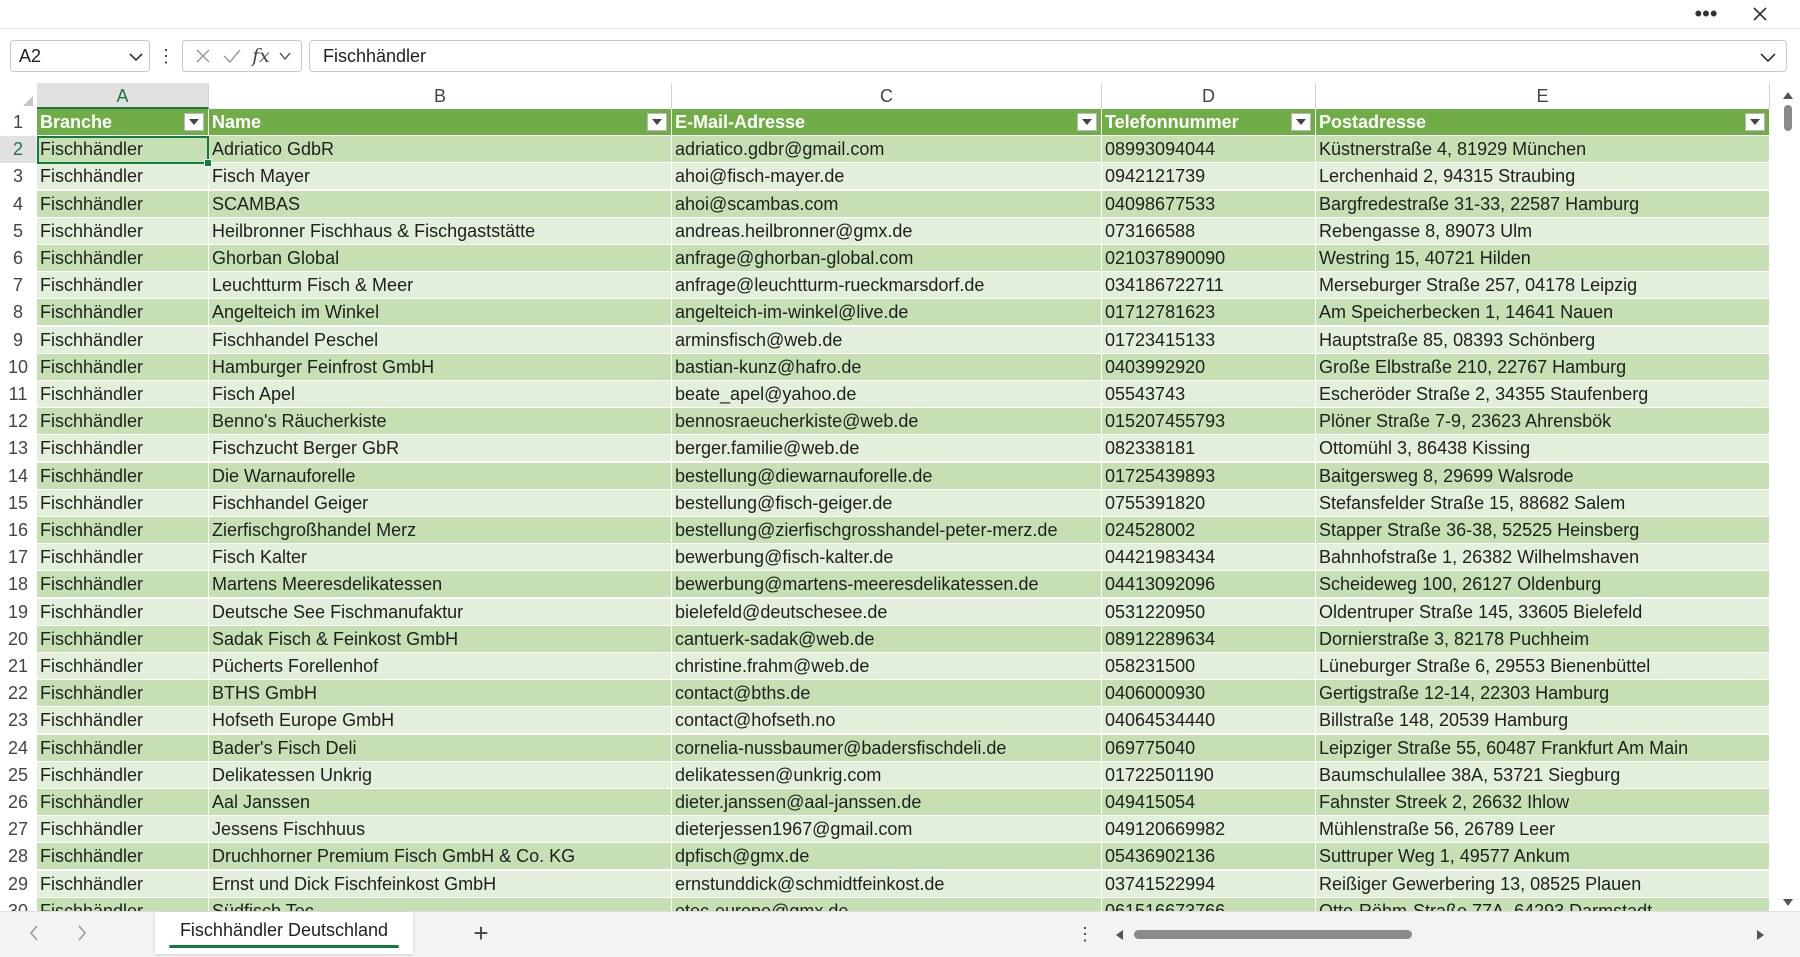  What do you see at coordinates (887, 585) in the screenshot?
I see `cell-email: bewerbung@martens-meeresdelikatessen.de` at bounding box center [887, 585].